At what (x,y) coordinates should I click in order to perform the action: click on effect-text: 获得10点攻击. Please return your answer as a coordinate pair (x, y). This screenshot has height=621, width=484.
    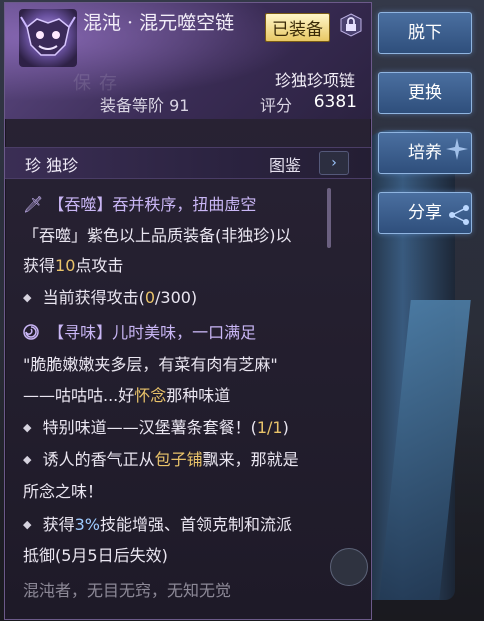
    Looking at the image, I should click on (73, 265).